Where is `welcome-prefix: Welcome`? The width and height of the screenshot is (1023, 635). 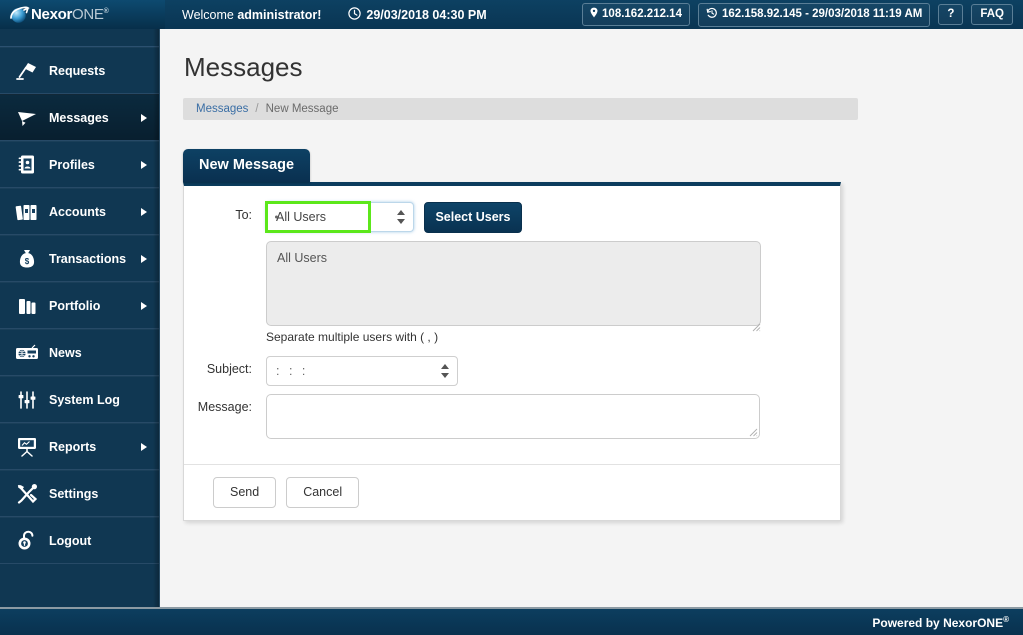 welcome-prefix: Welcome is located at coordinates (210, 14).